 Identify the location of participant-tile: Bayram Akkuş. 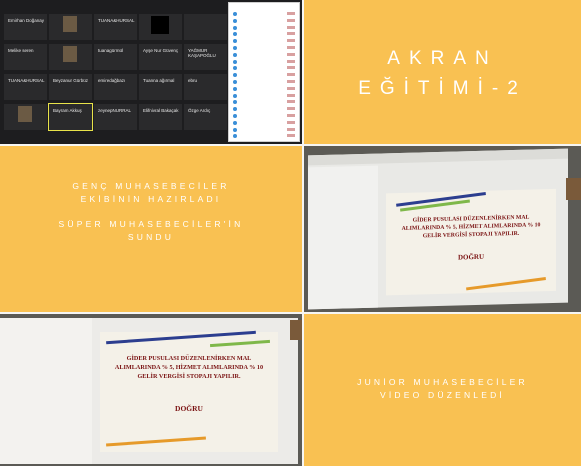
(70, 117).